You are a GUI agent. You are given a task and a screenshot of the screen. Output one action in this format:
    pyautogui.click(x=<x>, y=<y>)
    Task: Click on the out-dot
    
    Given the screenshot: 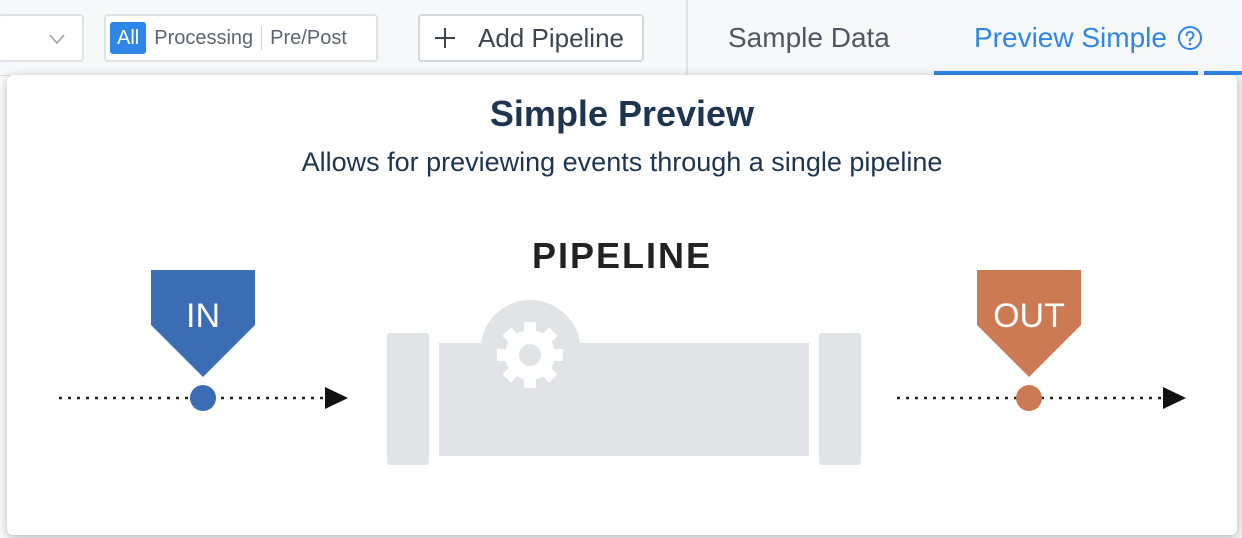 What is the action you would take?
    pyautogui.click(x=1029, y=398)
    